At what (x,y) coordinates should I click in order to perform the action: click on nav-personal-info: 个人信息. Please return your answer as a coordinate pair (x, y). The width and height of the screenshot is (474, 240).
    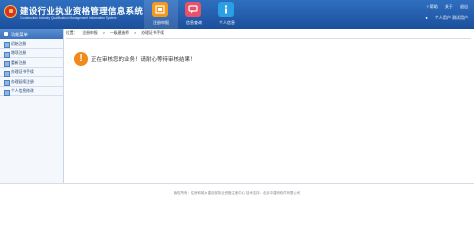
    Looking at the image, I should click on (227, 14).